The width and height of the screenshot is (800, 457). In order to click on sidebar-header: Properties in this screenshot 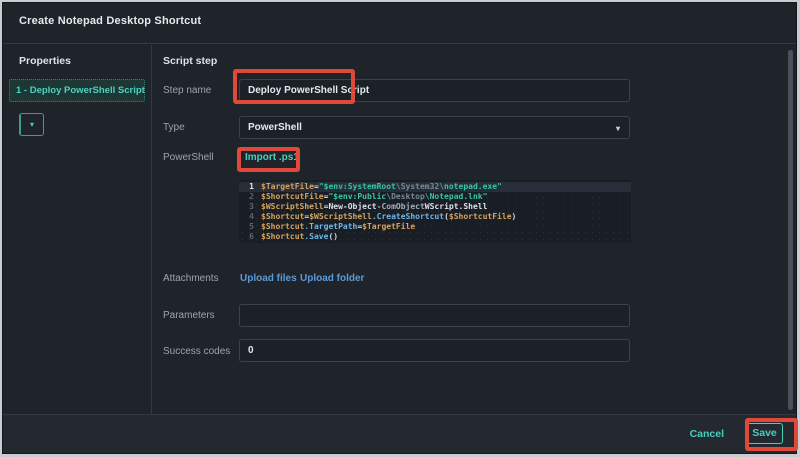, I will do `click(45, 61)`.